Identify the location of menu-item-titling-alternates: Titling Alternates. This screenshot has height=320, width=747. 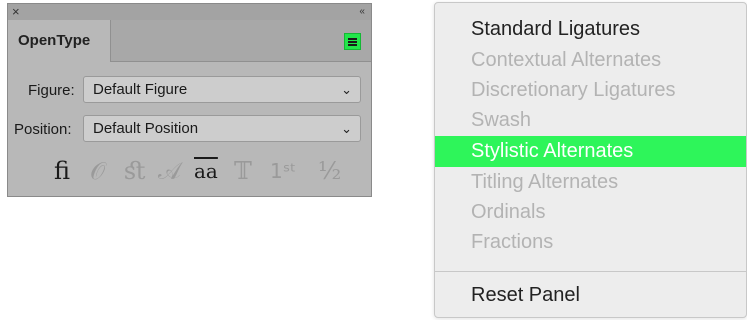
(590, 182).